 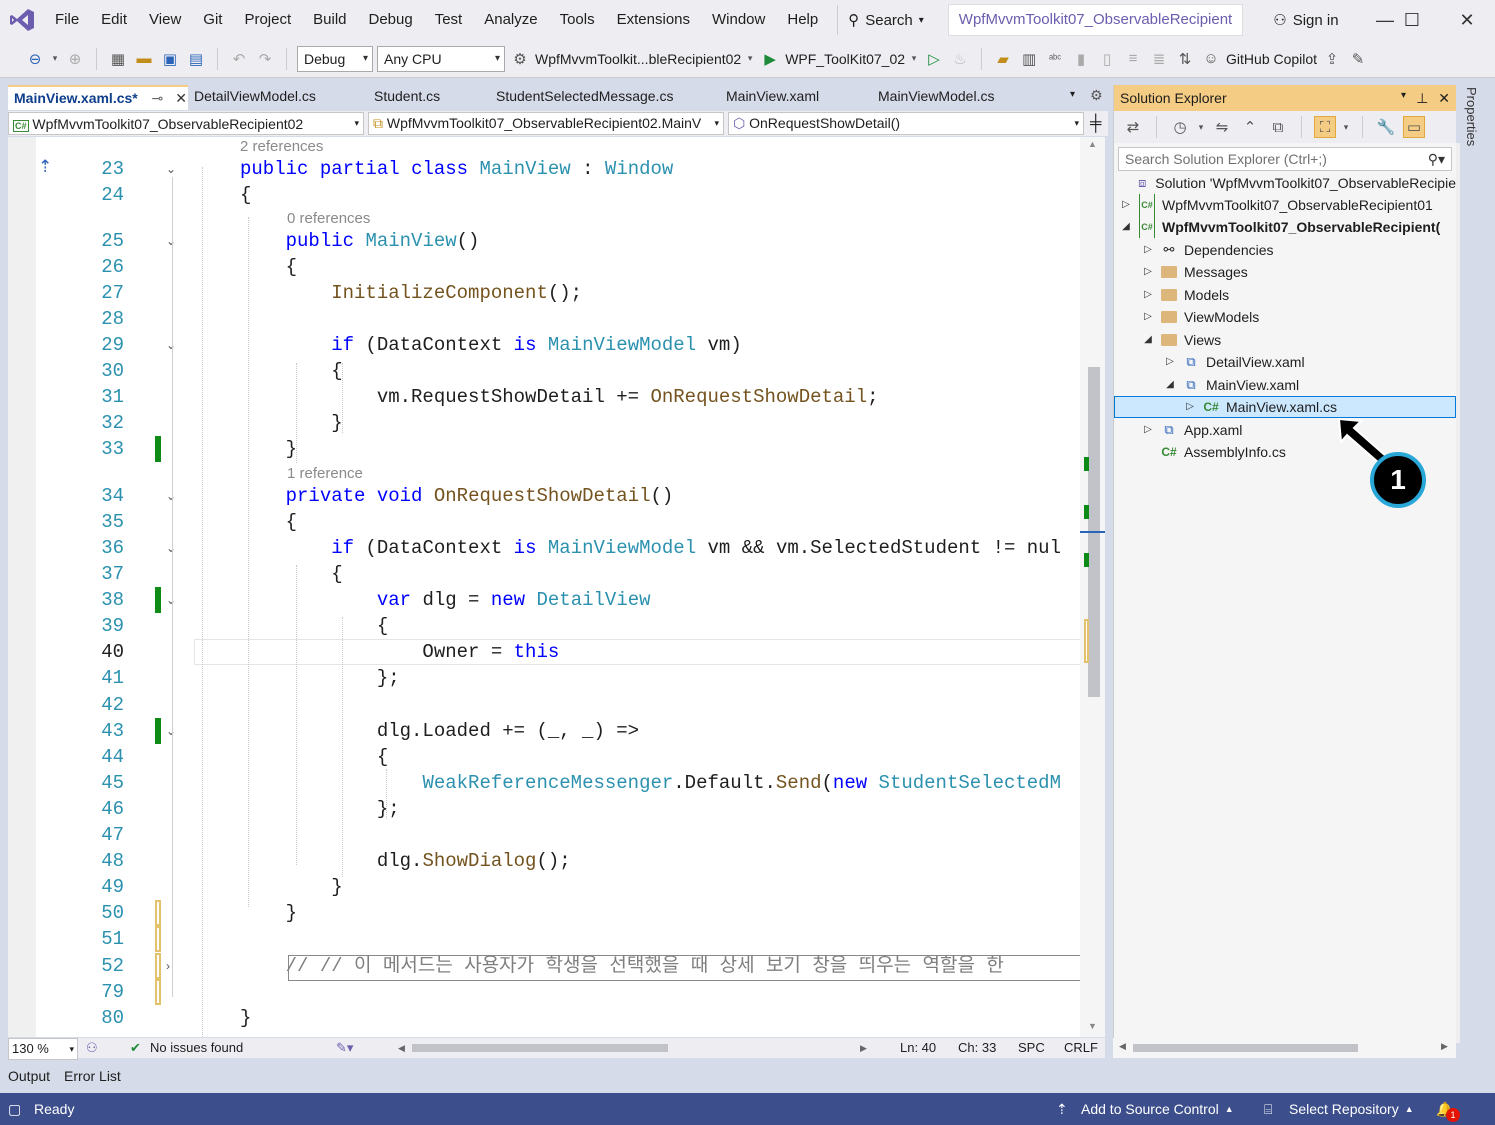 What do you see at coordinates (281, 147) in the screenshot?
I see `codelens-references: 2 references` at bounding box center [281, 147].